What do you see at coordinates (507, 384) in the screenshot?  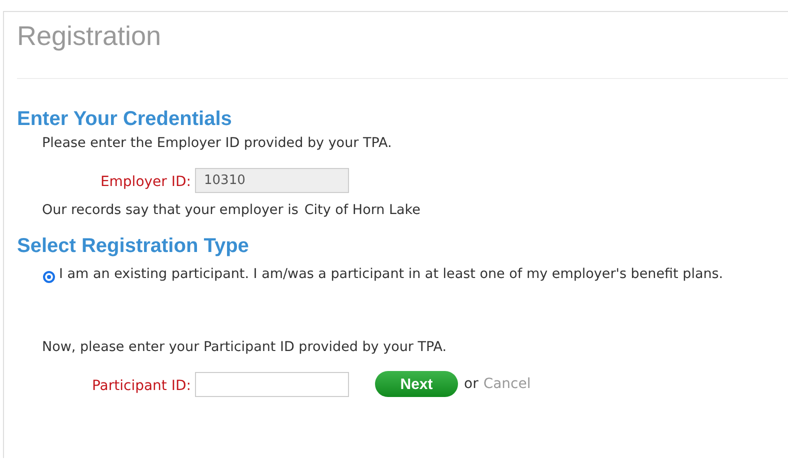 I see `cancel-link: Cancel` at bounding box center [507, 384].